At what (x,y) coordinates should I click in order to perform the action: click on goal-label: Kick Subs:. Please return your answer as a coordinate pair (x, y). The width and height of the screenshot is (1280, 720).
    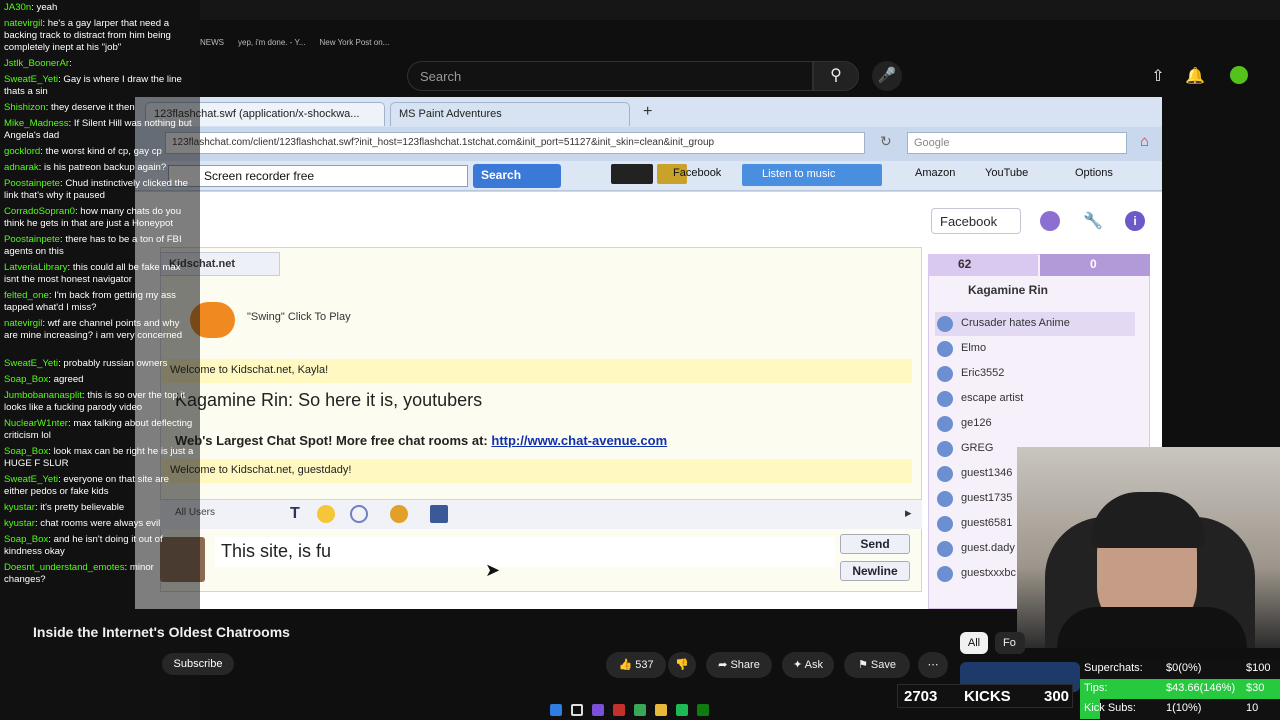
    Looking at the image, I should click on (1110, 708).